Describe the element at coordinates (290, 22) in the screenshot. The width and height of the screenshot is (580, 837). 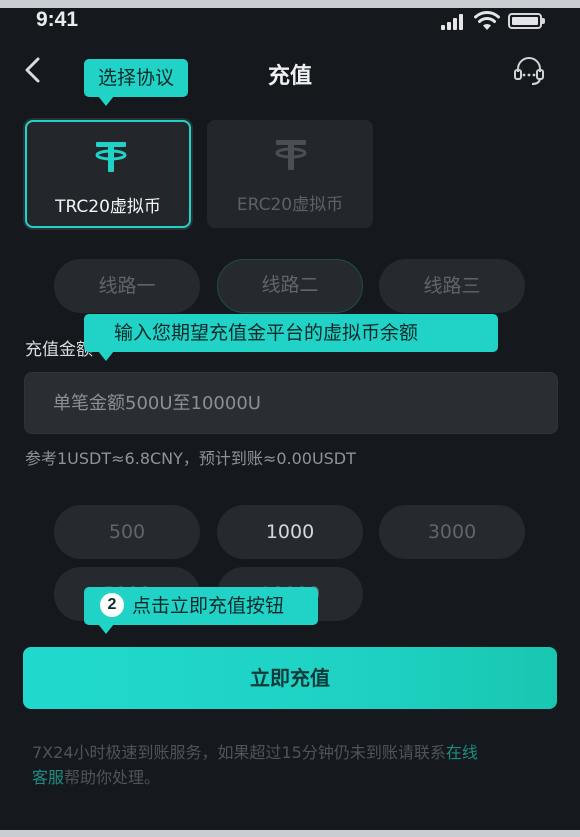
I see `status-bar: 9:41` at that location.